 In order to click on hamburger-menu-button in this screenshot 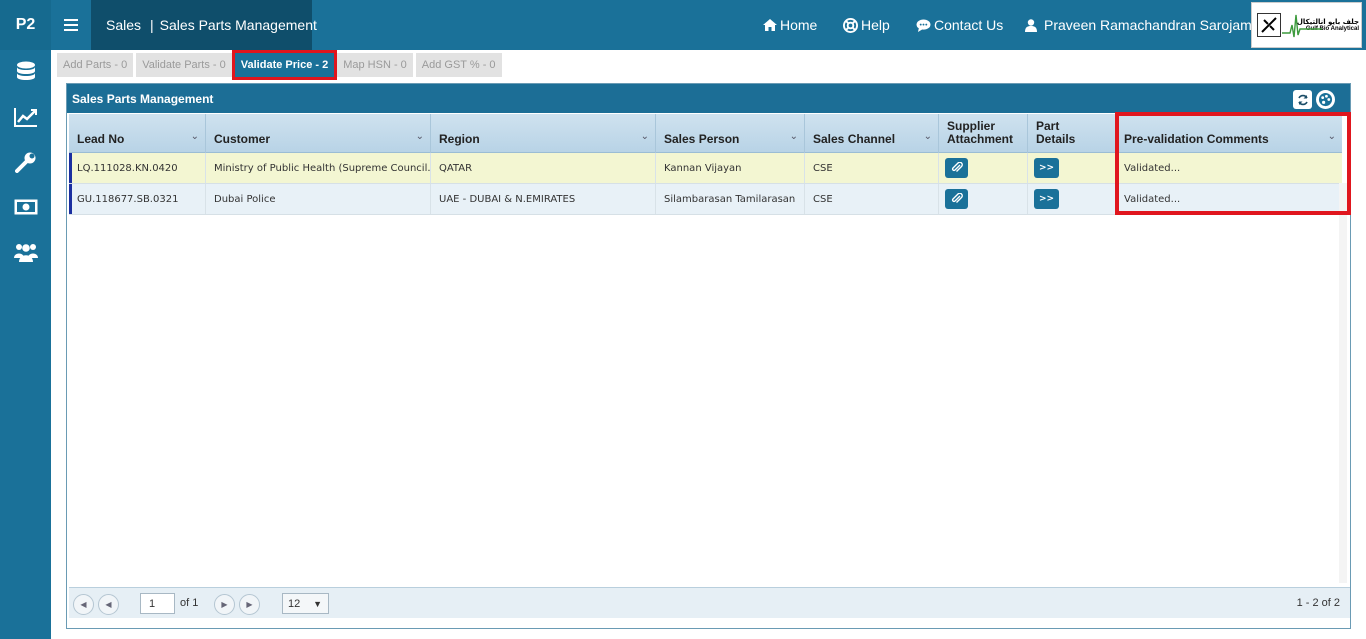, I will do `click(71, 25)`.